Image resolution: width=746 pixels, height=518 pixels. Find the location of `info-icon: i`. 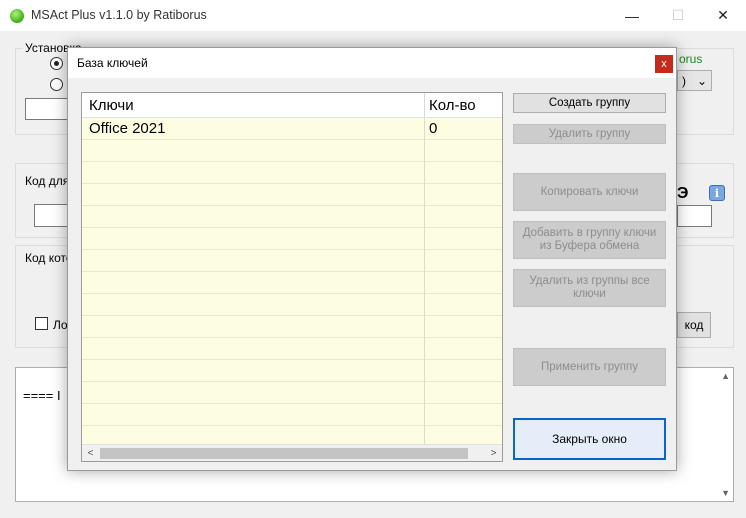

info-icon: i is located at coordinates (717, 193).